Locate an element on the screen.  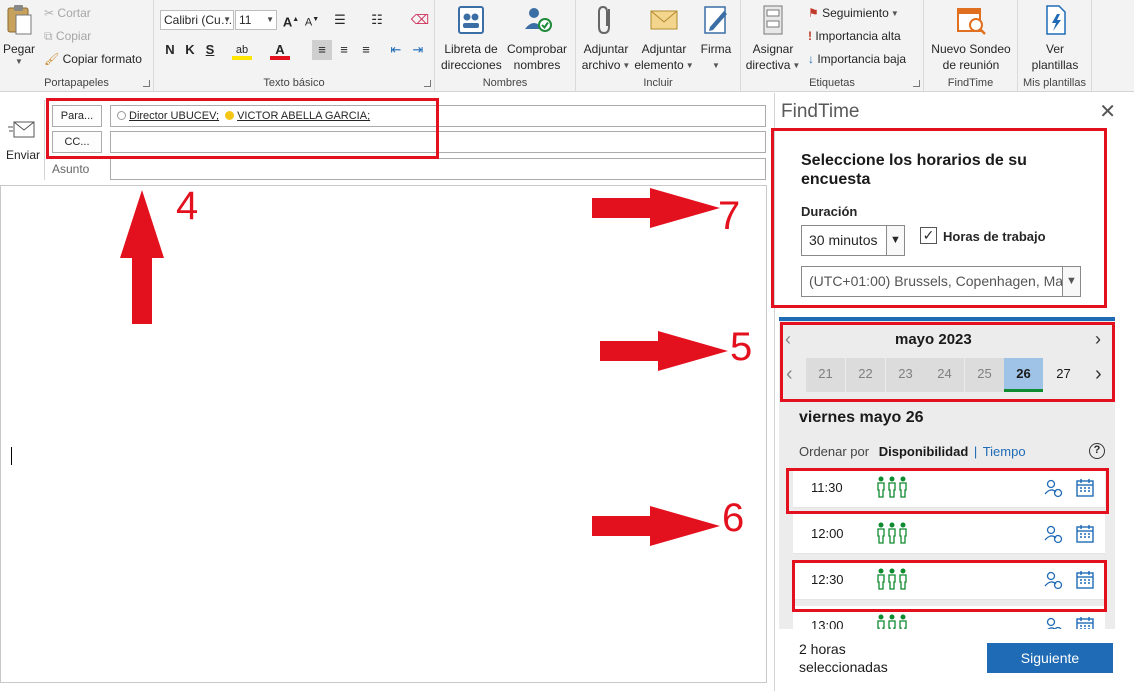
pane-title: FindTime is located at coordinates (820, 111).